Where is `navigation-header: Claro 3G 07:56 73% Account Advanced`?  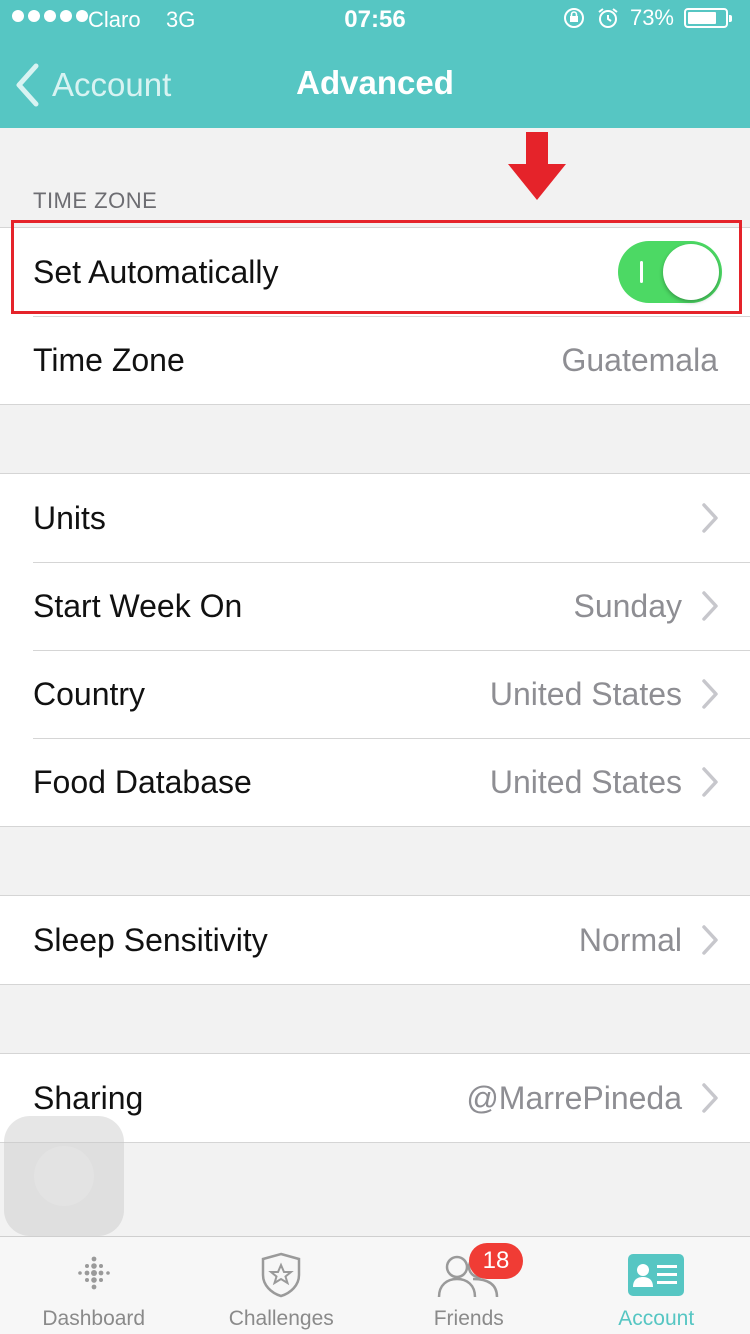 navigation-header: Claro 3G 07:56 73% Account Advanced is located at coordinates (375, 64).